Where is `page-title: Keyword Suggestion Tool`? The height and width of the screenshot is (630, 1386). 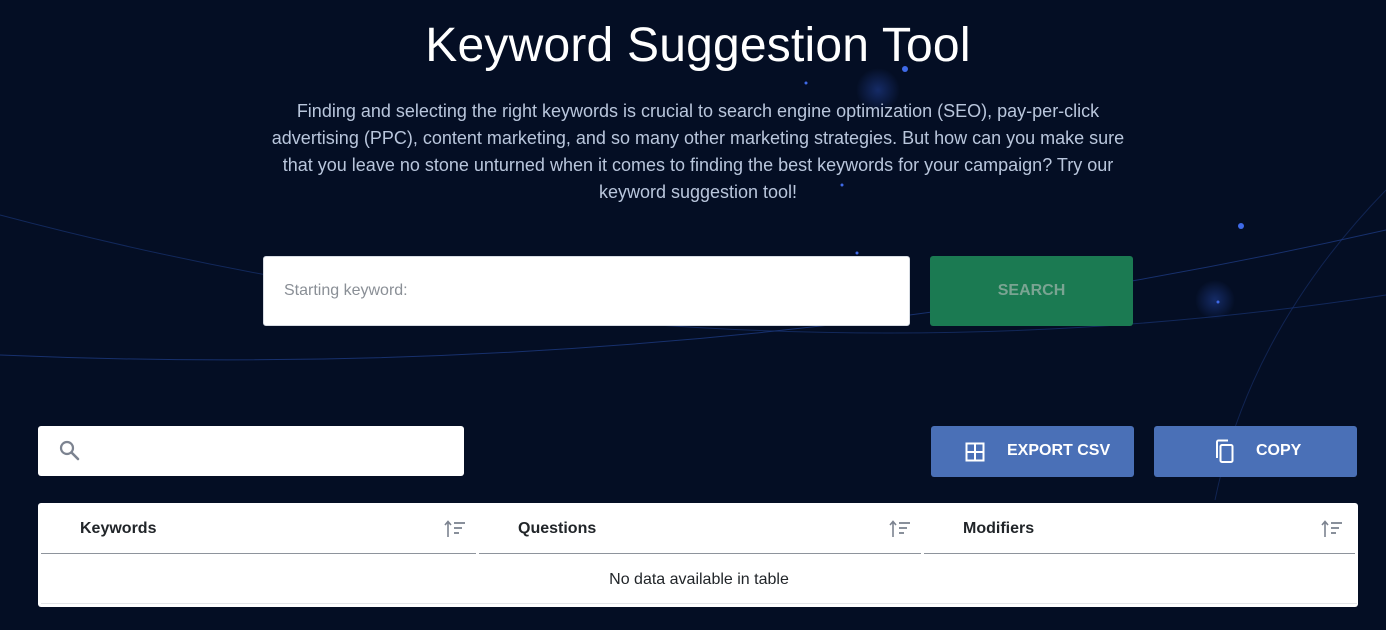 page-title: Keyword Suggestion Tool is located at coordinates (698, 45).